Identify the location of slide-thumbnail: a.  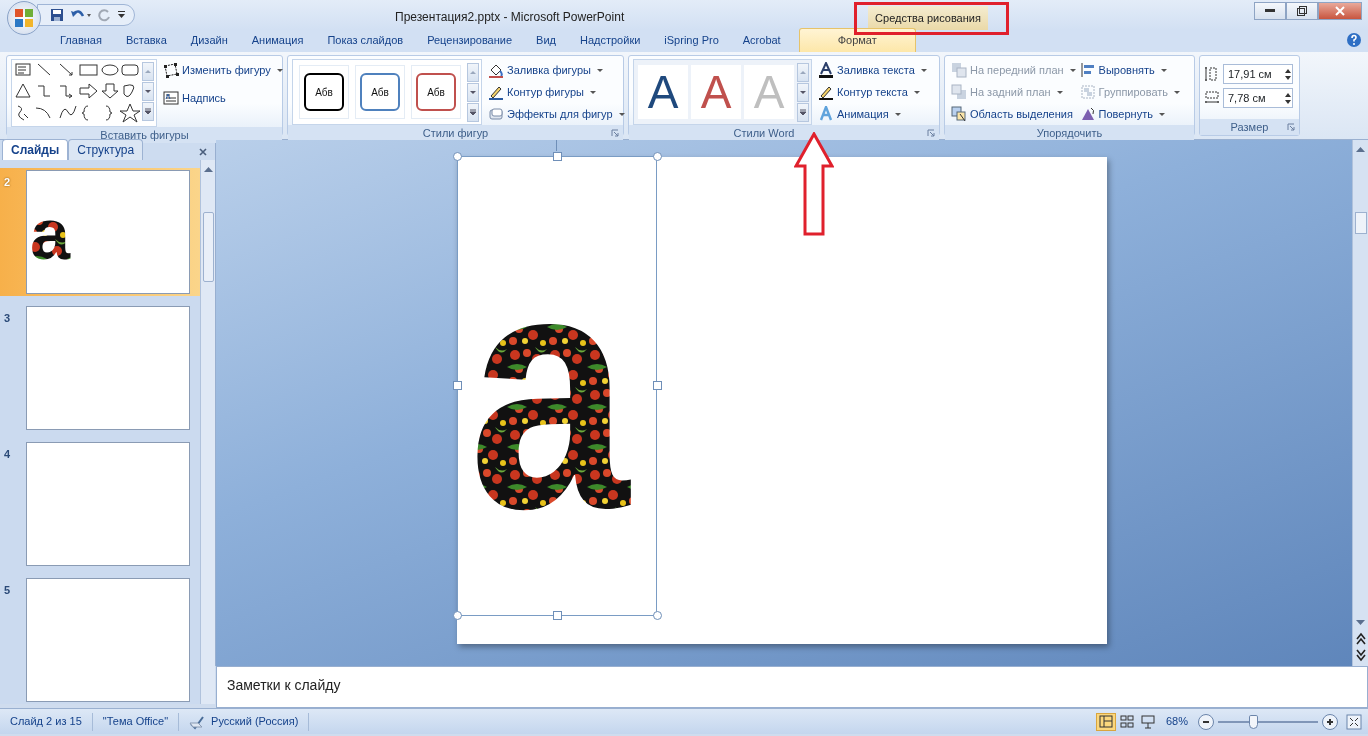
(108, 232).